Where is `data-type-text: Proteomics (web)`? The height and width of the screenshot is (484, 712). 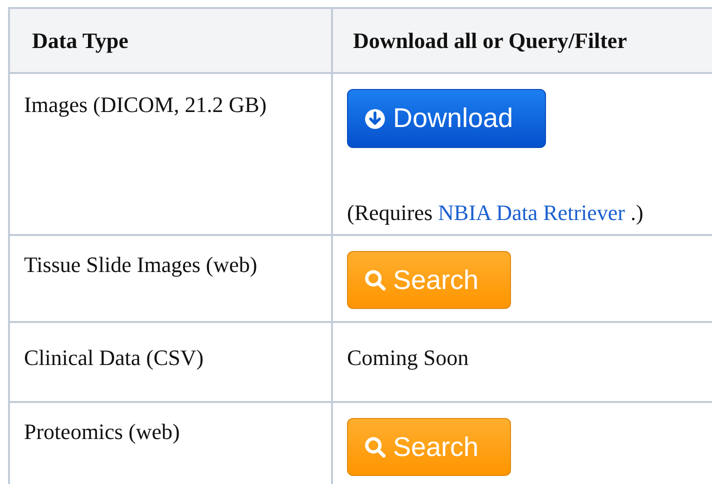
data-type-text: Proteomics (web) is located at coordinates (102, 431).